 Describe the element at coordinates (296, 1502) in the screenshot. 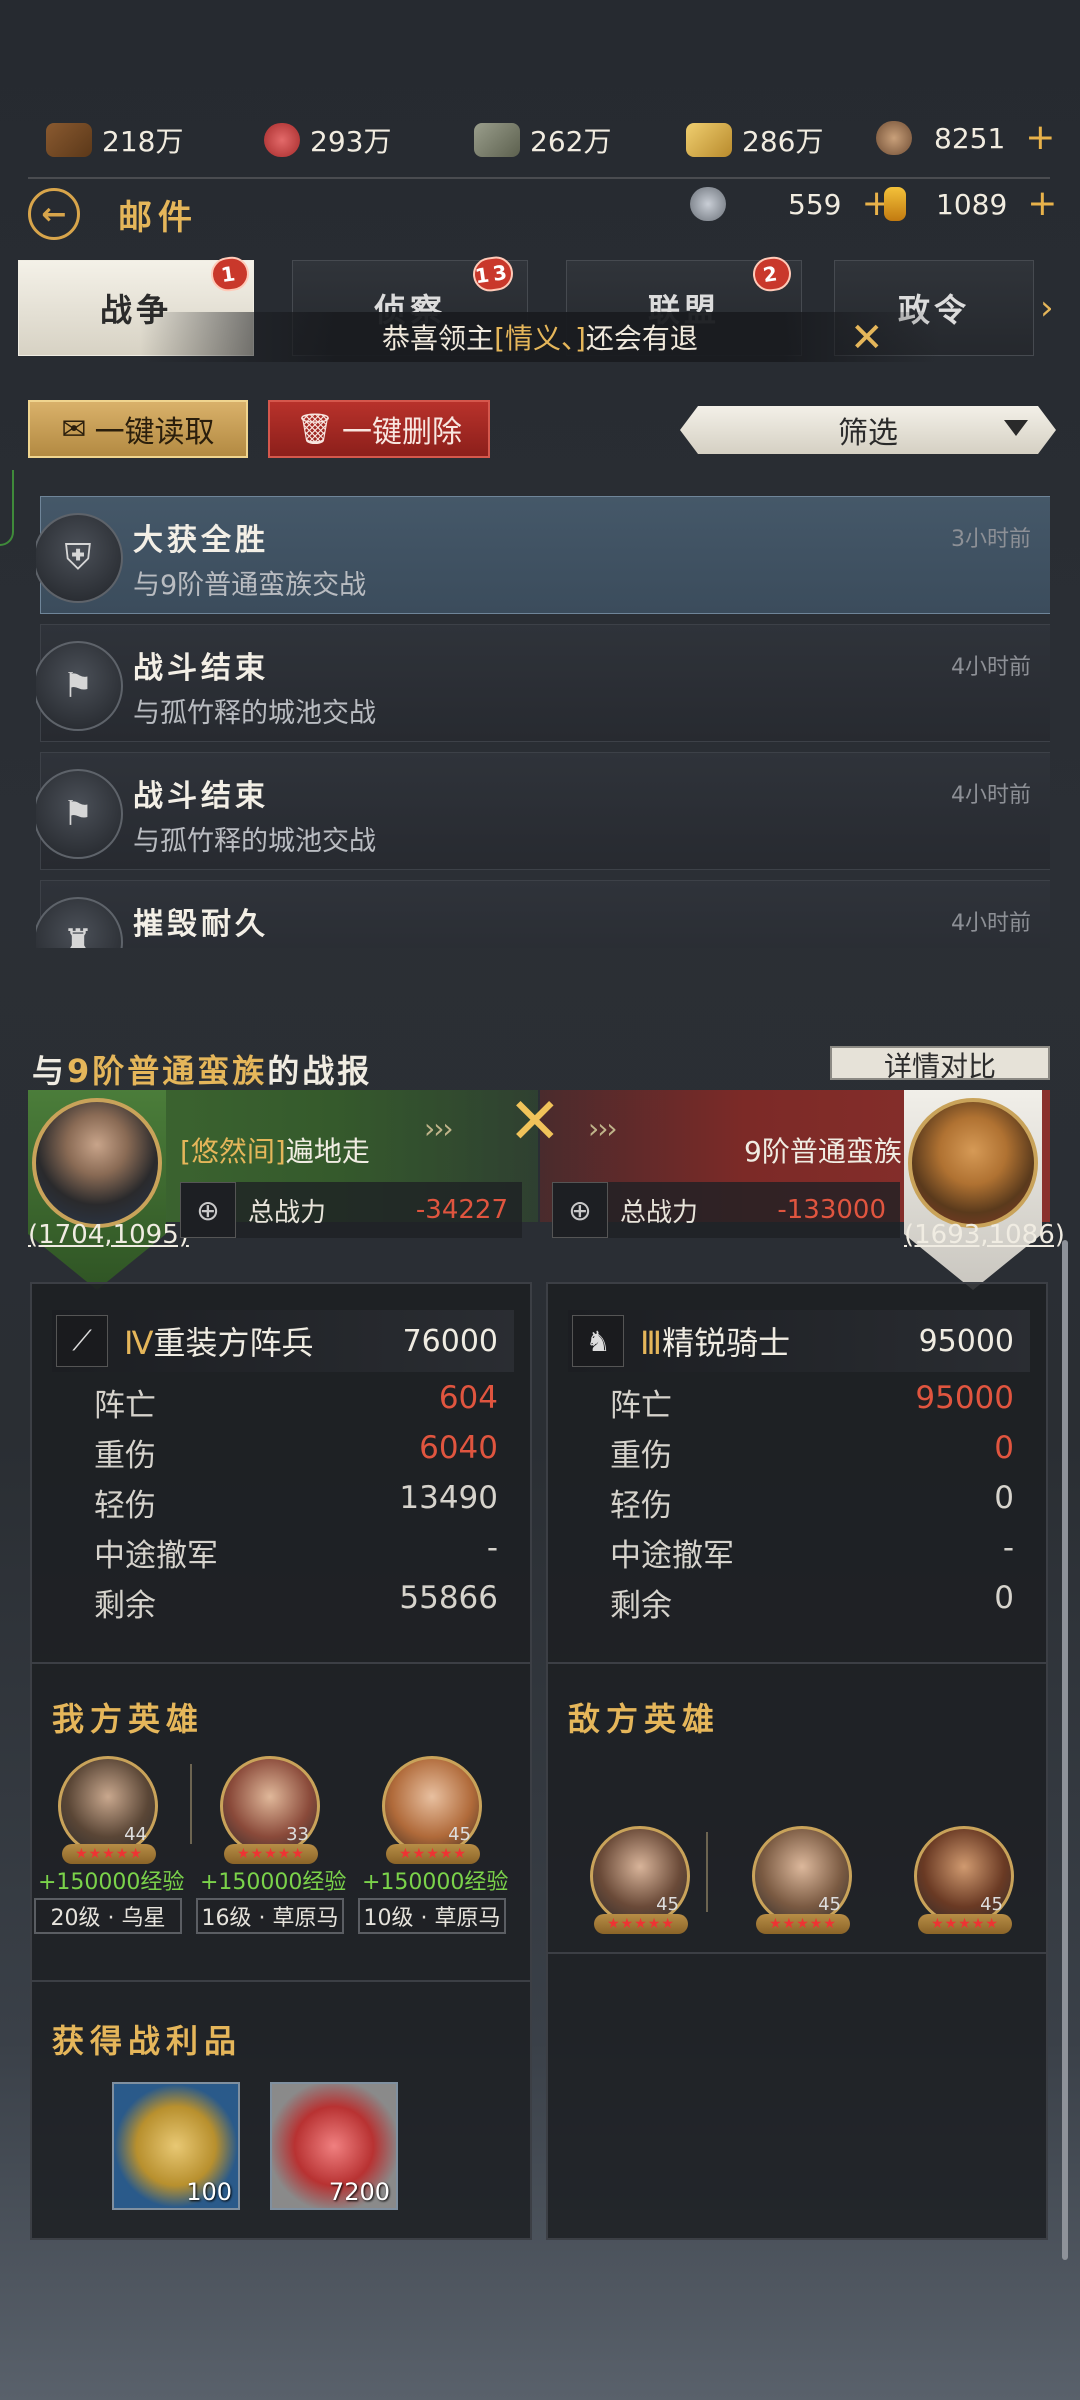

I see `stat-row: 轻伤 13490` at that location.